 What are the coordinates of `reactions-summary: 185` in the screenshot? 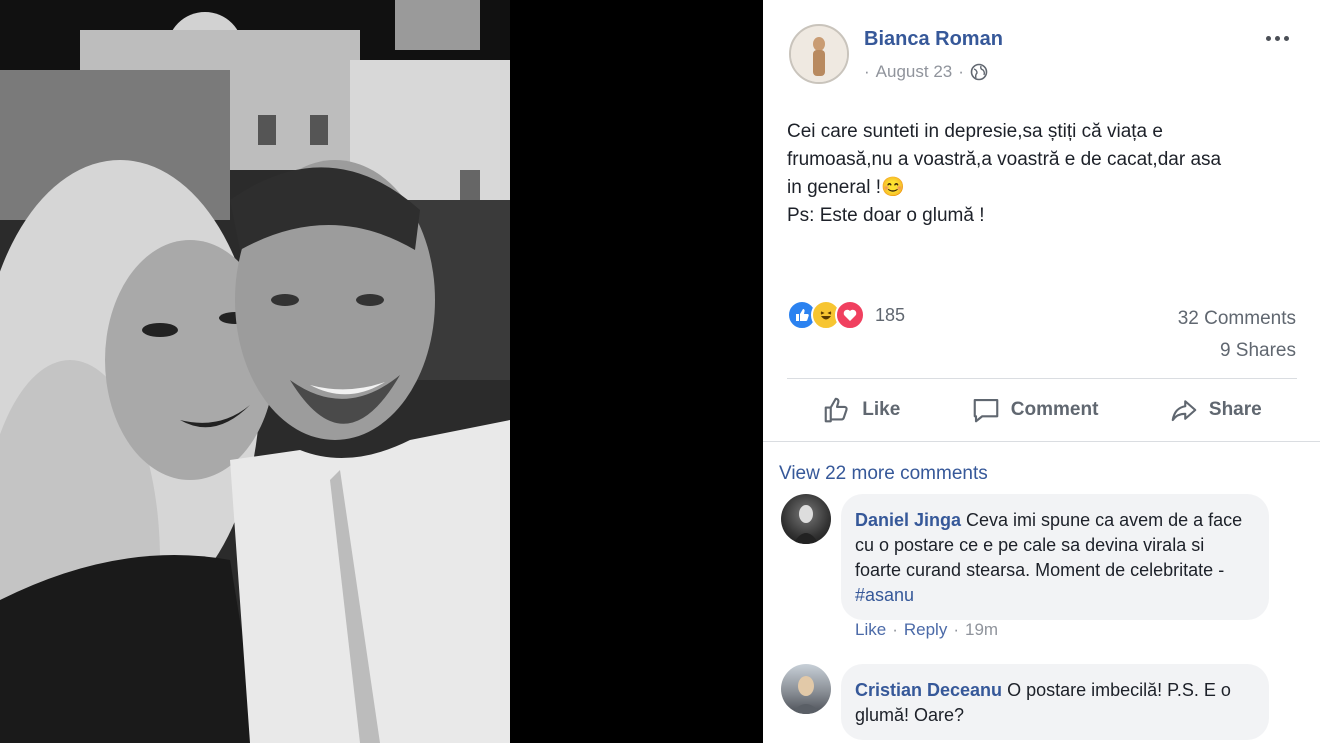 It's located at (846, 315).